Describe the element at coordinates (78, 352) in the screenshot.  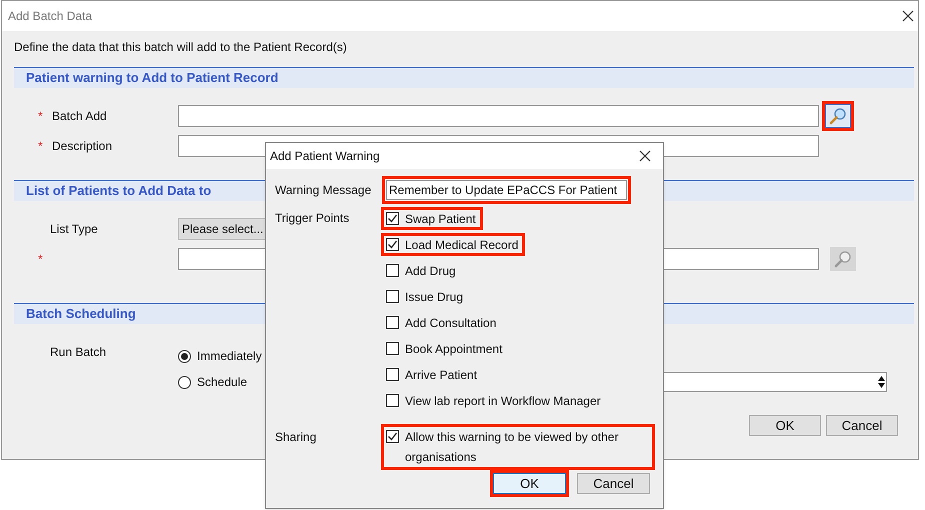
I see `field-label: Run Batch` at that location.